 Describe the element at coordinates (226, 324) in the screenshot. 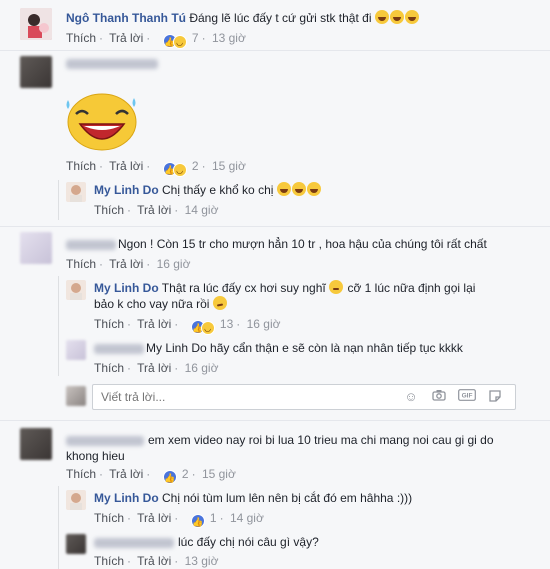

I see `reaction-count: 13` at that location.